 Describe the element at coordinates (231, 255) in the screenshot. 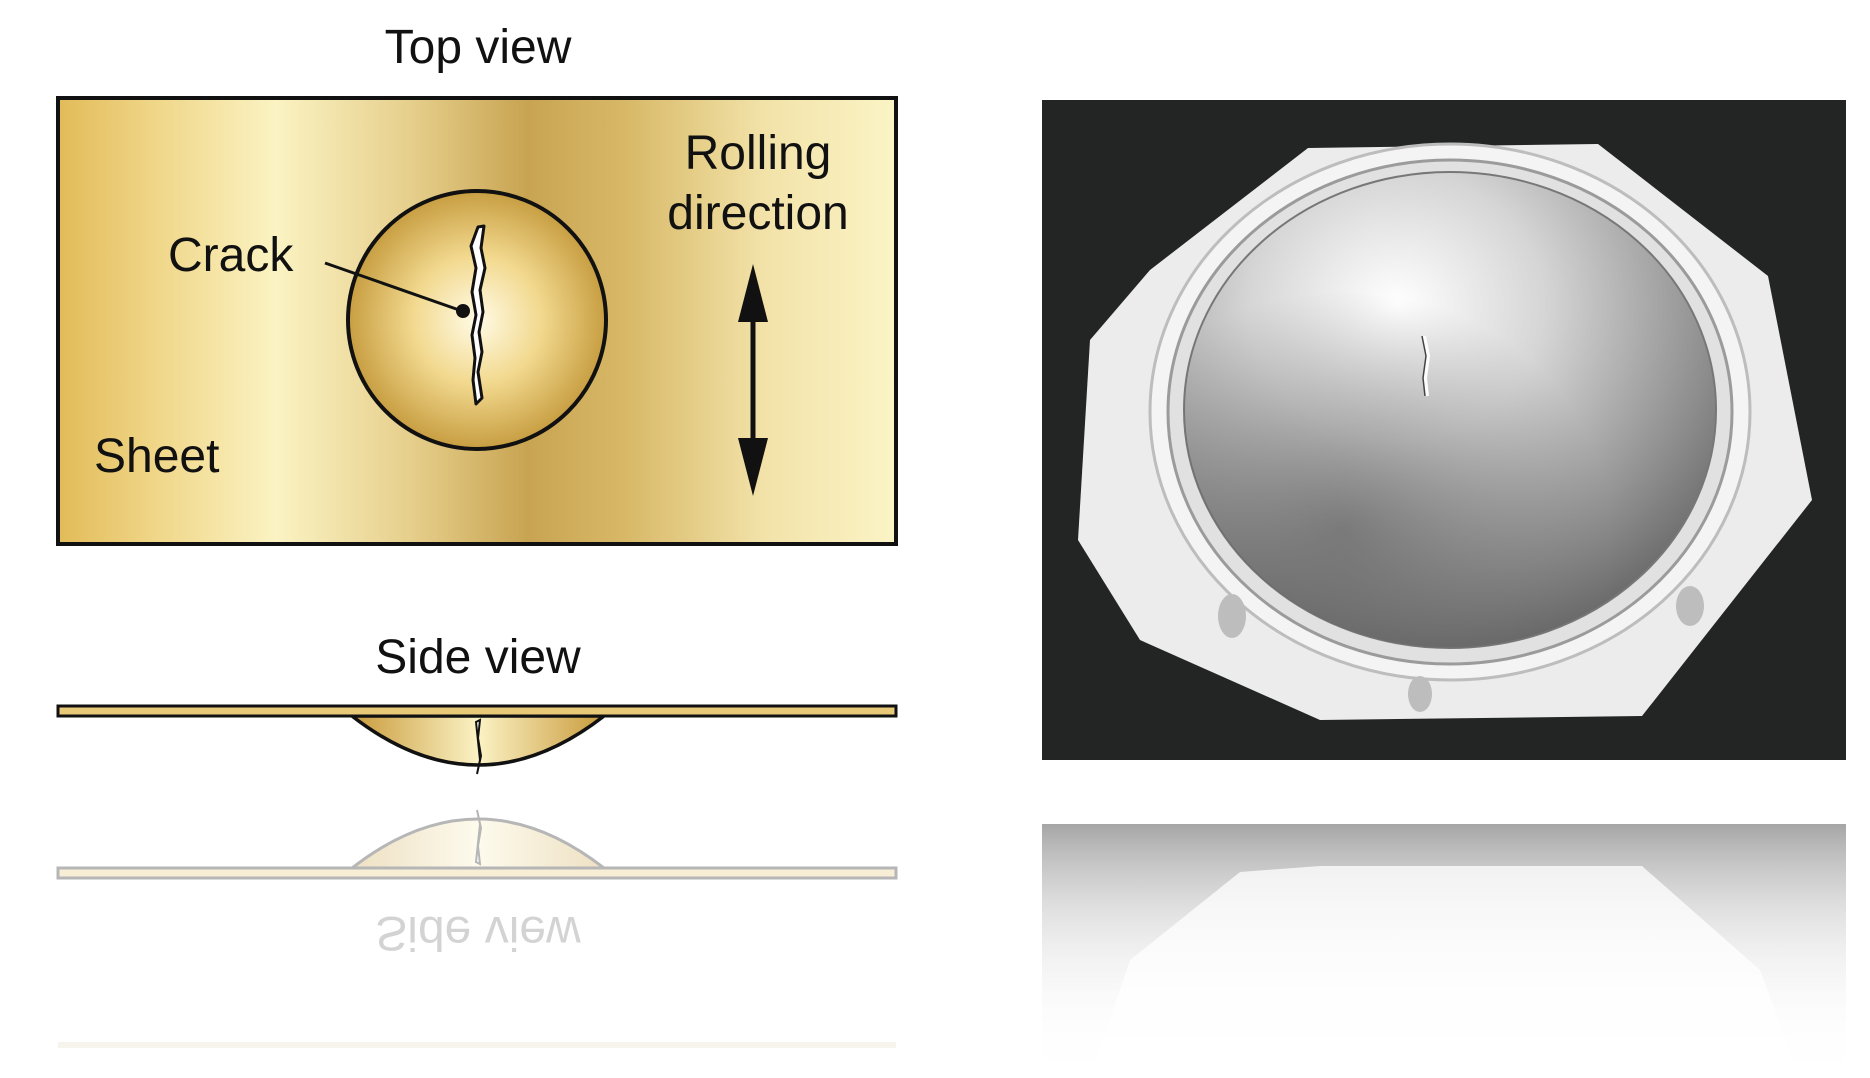

I see `crack-label: Crack` at that location.